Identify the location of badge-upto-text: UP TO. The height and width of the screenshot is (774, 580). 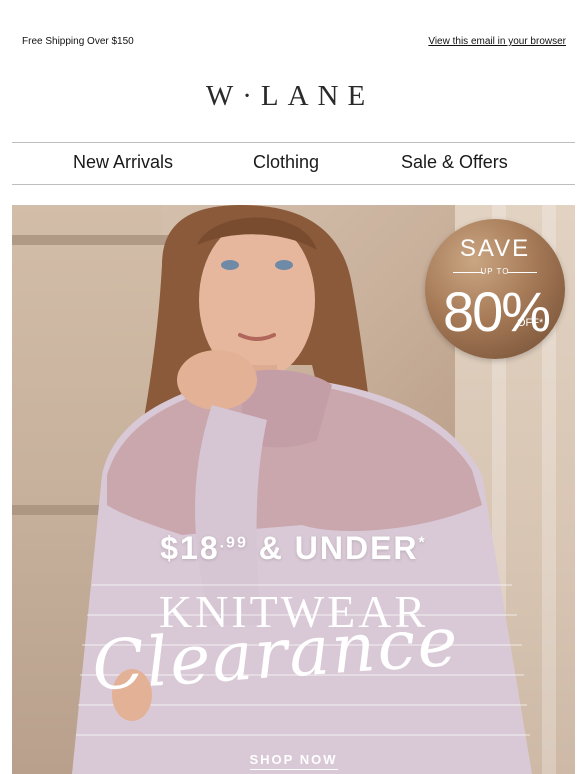
(495, 271).